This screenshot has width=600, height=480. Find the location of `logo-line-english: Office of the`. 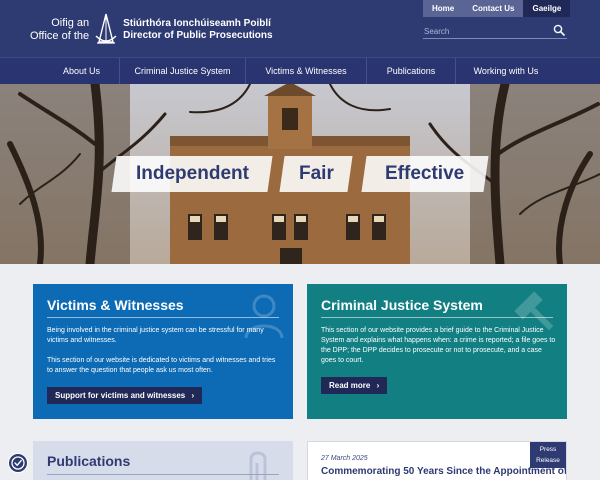

logo-line-english: Office of the is located at coordinates (60, 36).